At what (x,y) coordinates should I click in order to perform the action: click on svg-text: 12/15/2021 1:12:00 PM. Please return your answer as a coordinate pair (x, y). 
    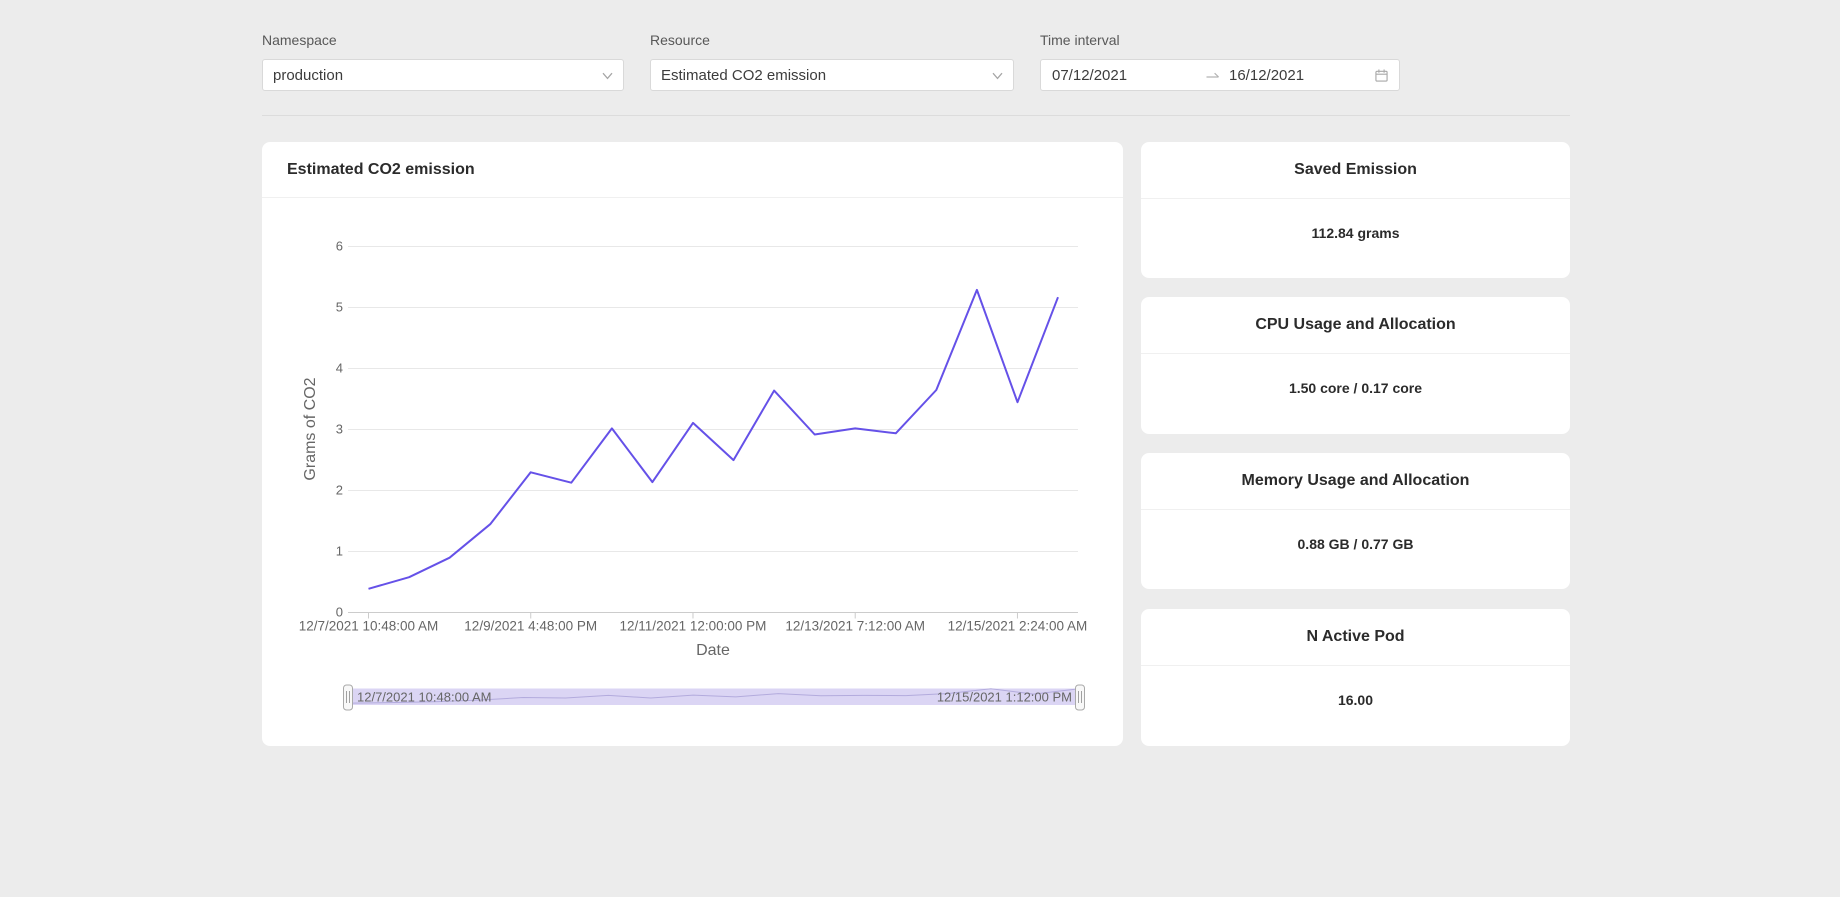
    Looking at the image, I should click on (1004, 697).